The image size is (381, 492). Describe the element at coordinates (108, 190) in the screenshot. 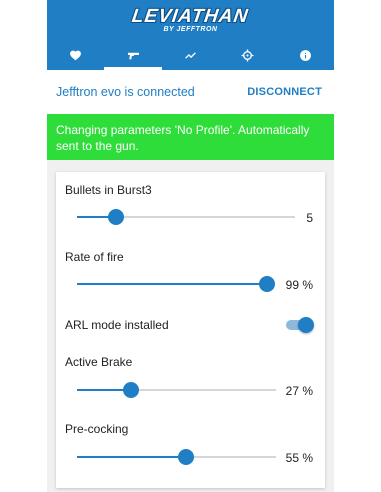

I see `bullets-in-burst-label: Bullets in Burst3` at that location.